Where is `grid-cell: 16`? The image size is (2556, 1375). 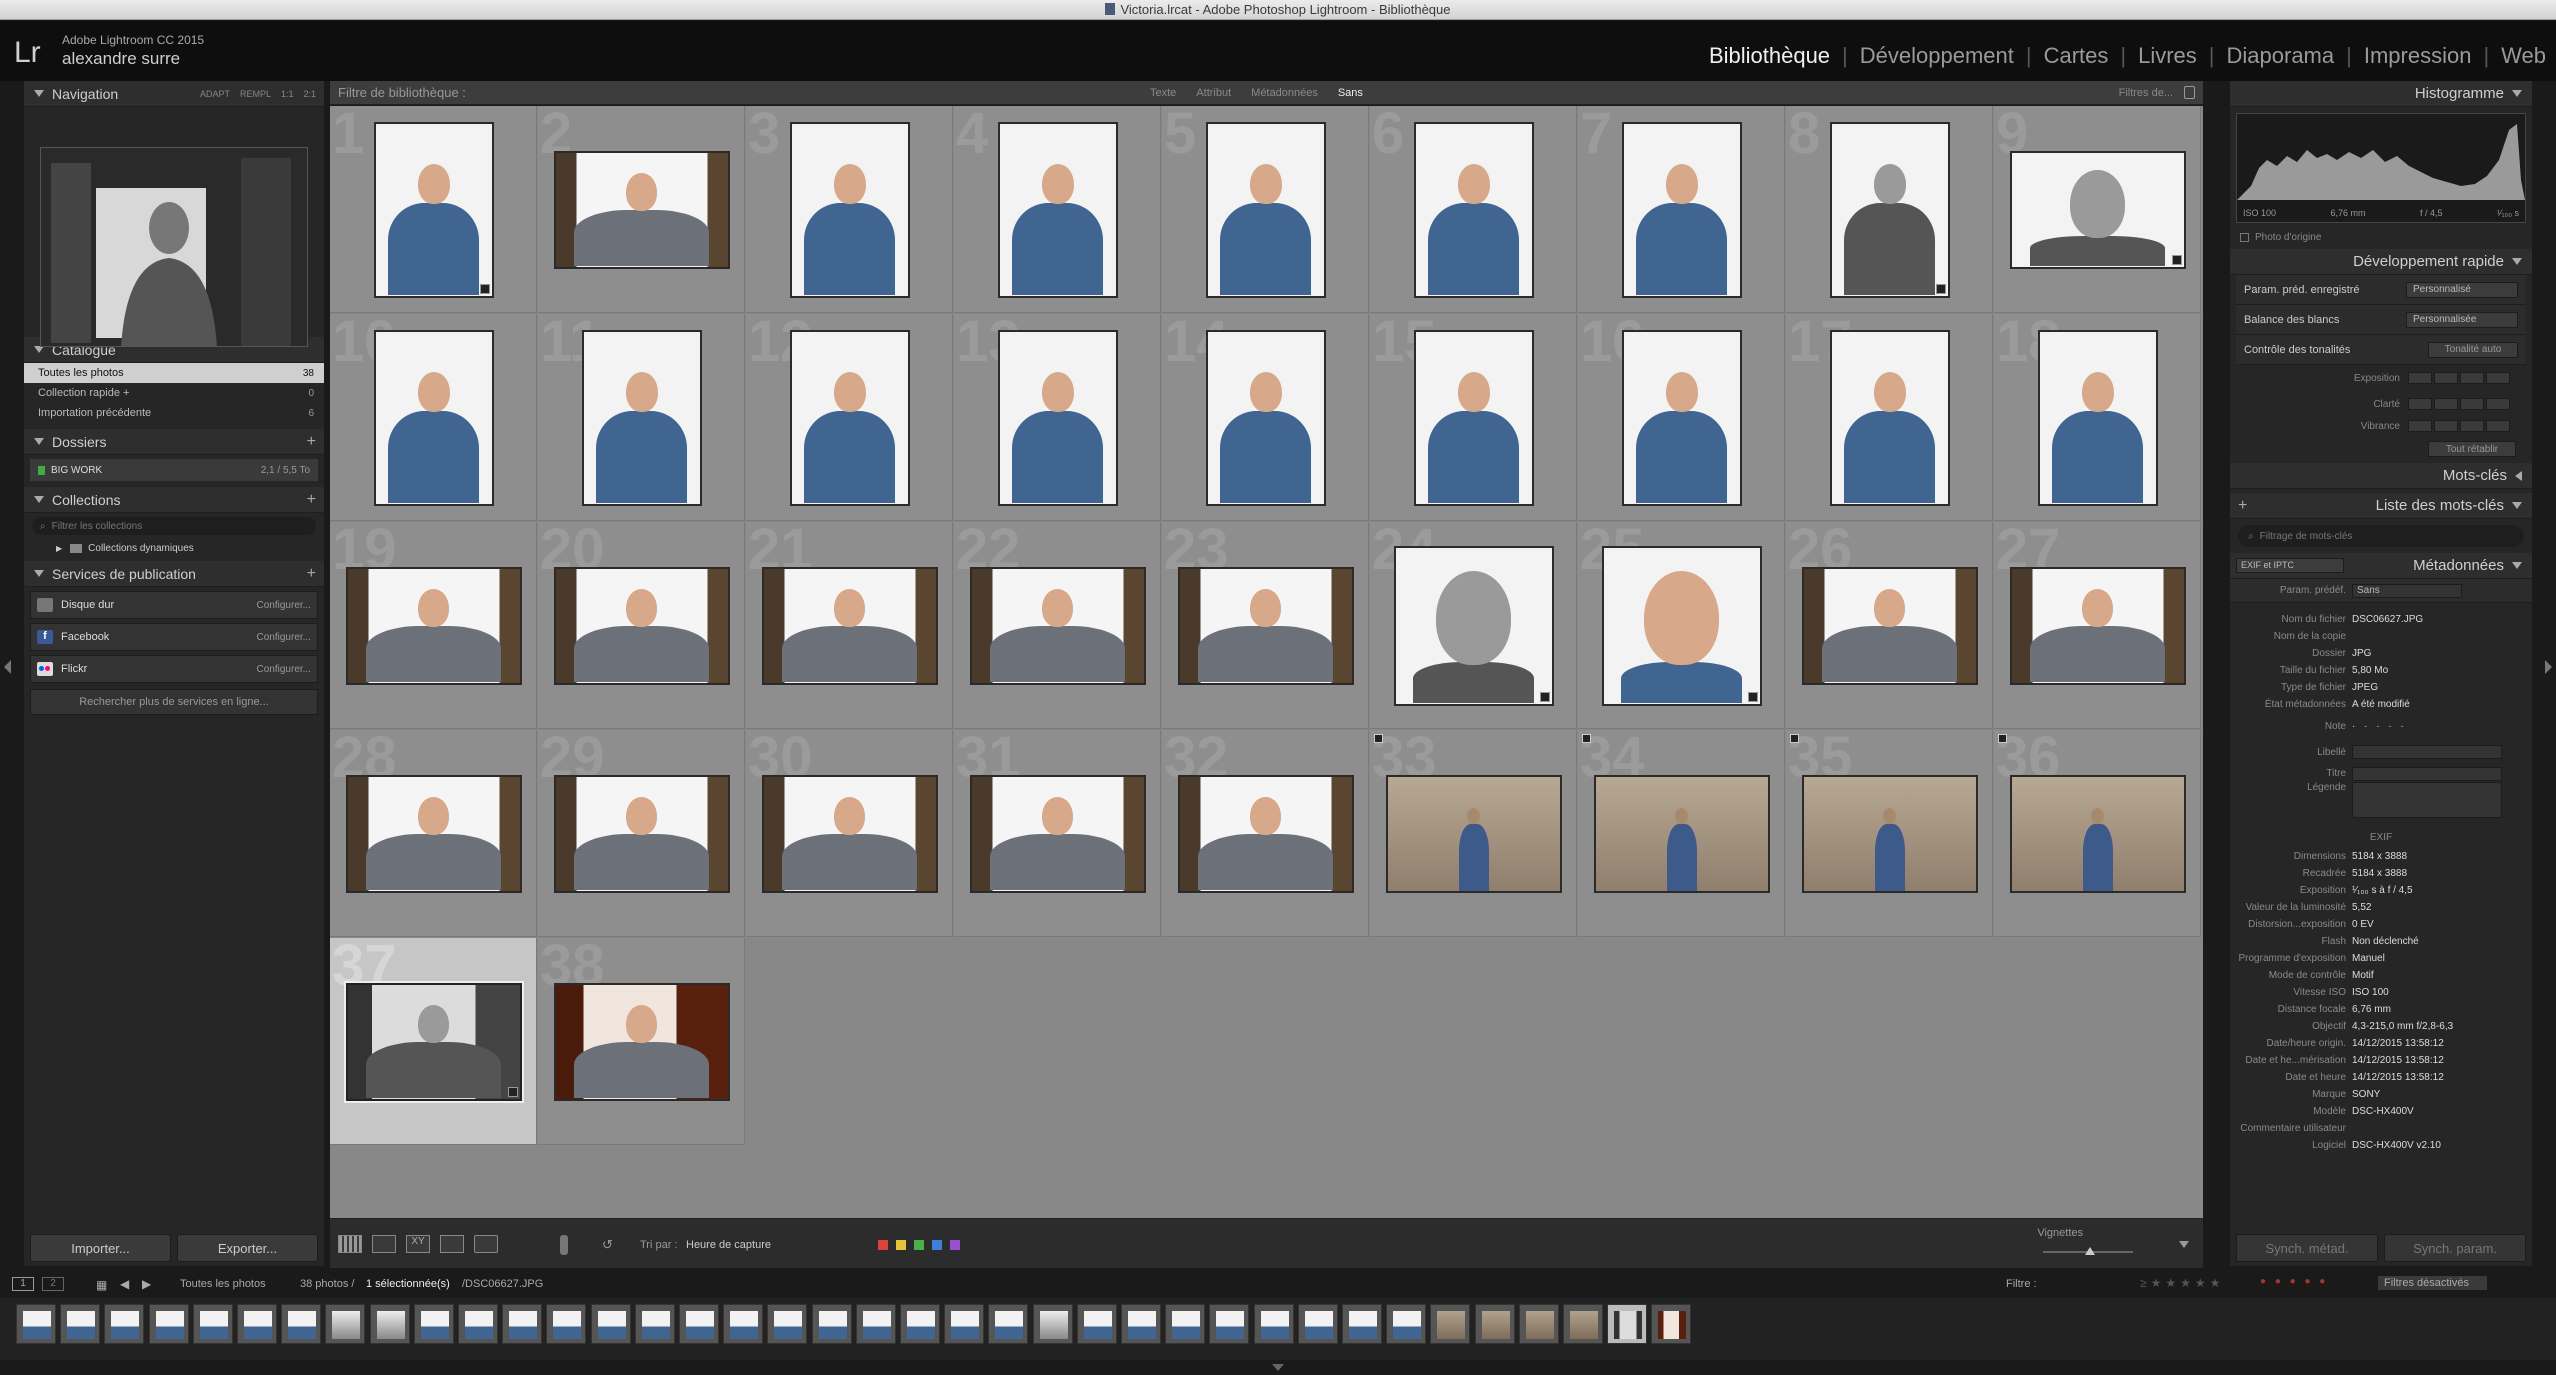
grid-cell: 16 is located at coordinates (1681, 417).